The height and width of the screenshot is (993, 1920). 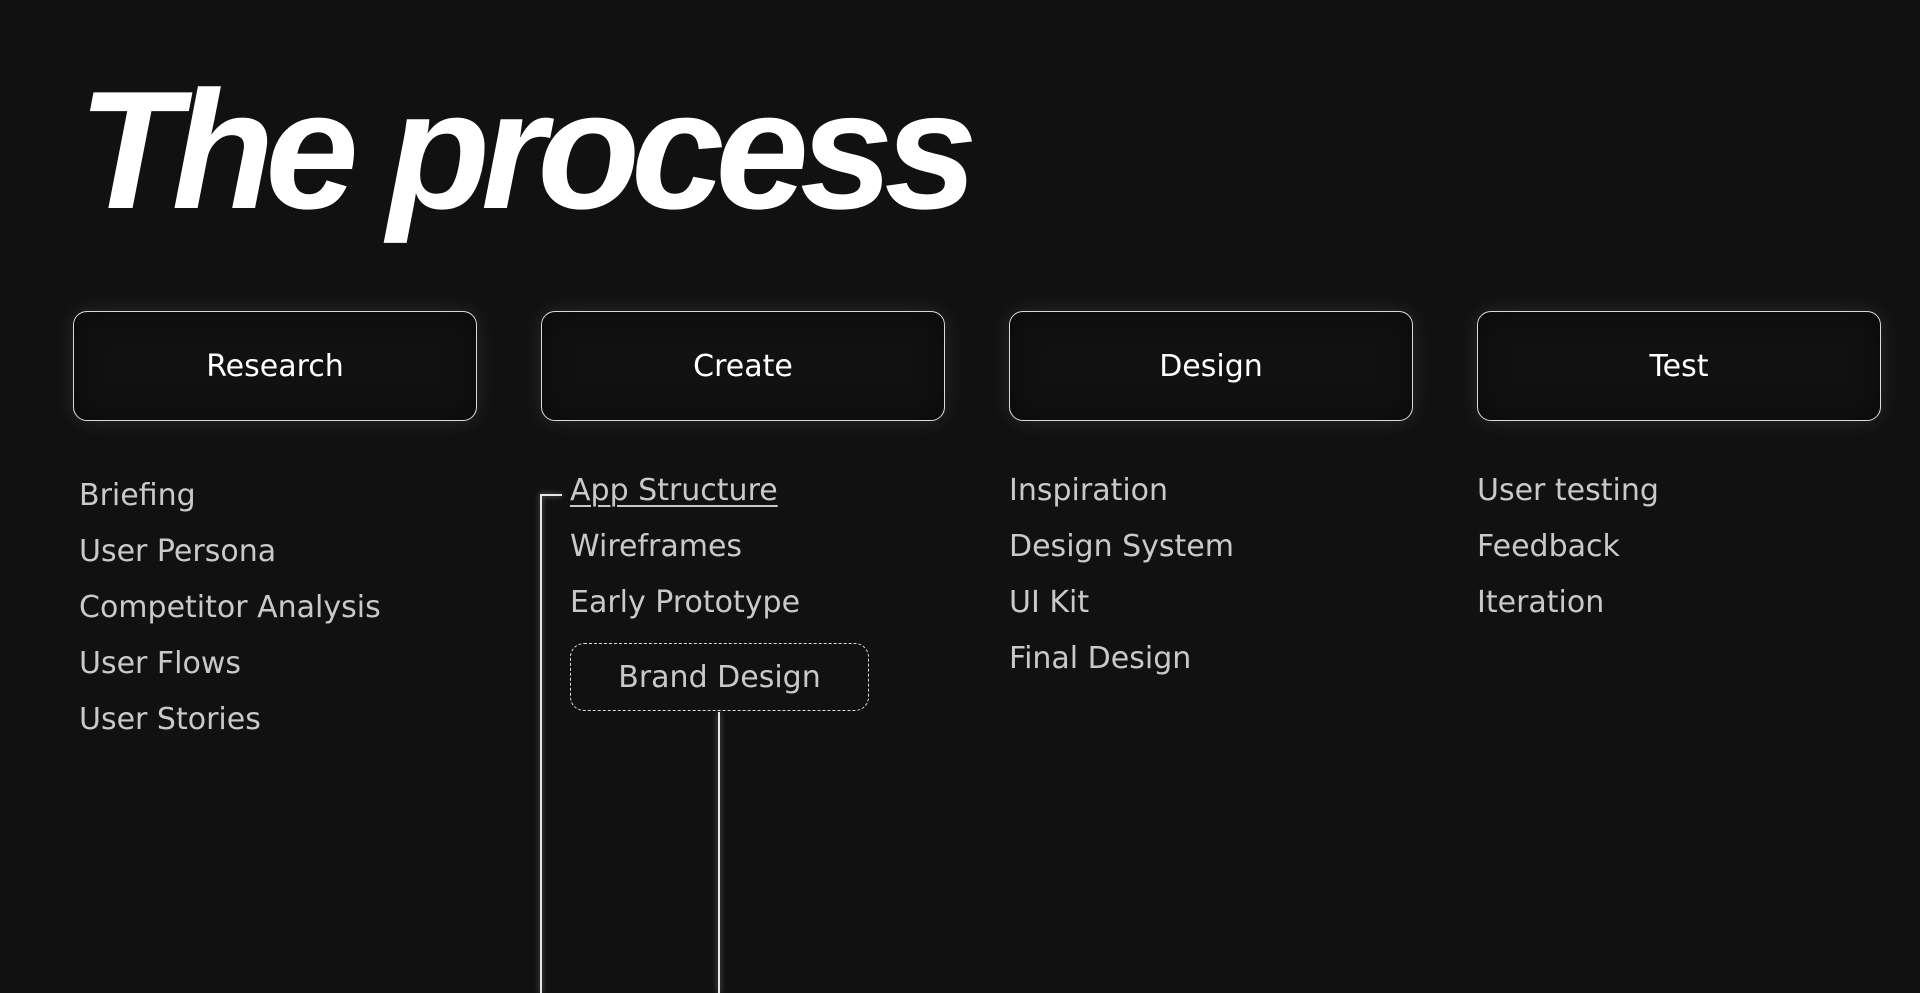 What do you see at coordinates (541, 744) in the screenshot?
I see `connector-line-app-structure-vertical` at bounding box center [541, 744].